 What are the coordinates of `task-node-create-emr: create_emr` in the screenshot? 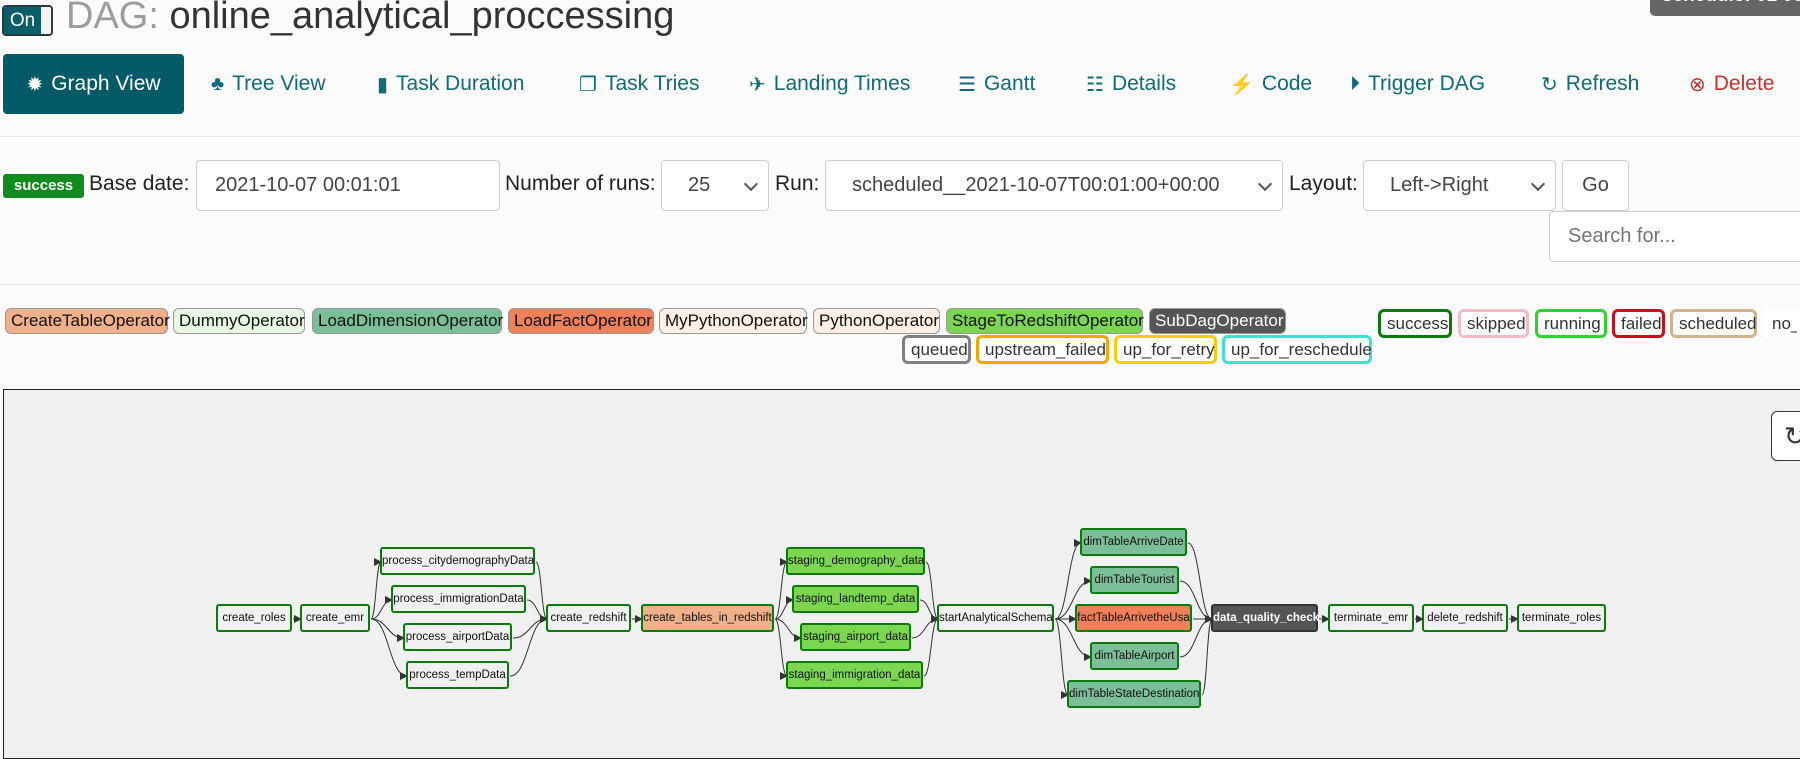 It's located at (335, 618).